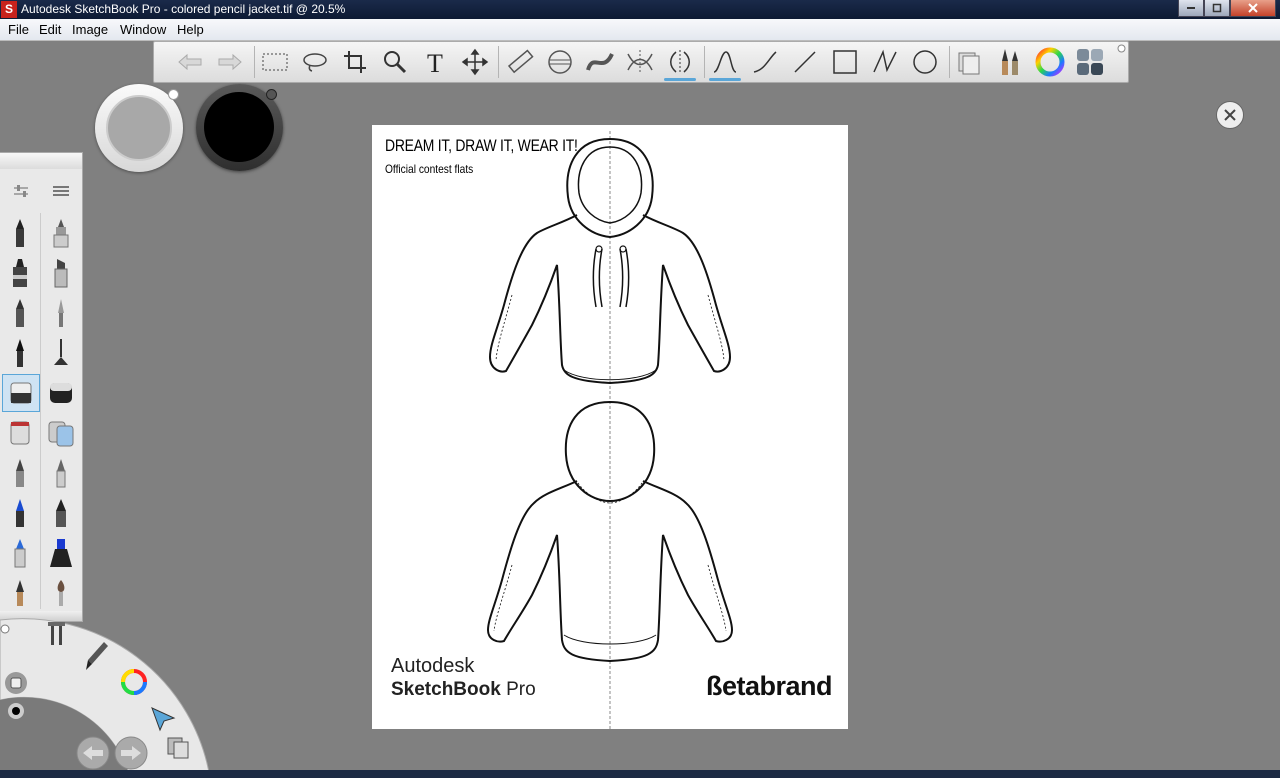  I want to click on brush-palette-list-button, so click(61, 191).